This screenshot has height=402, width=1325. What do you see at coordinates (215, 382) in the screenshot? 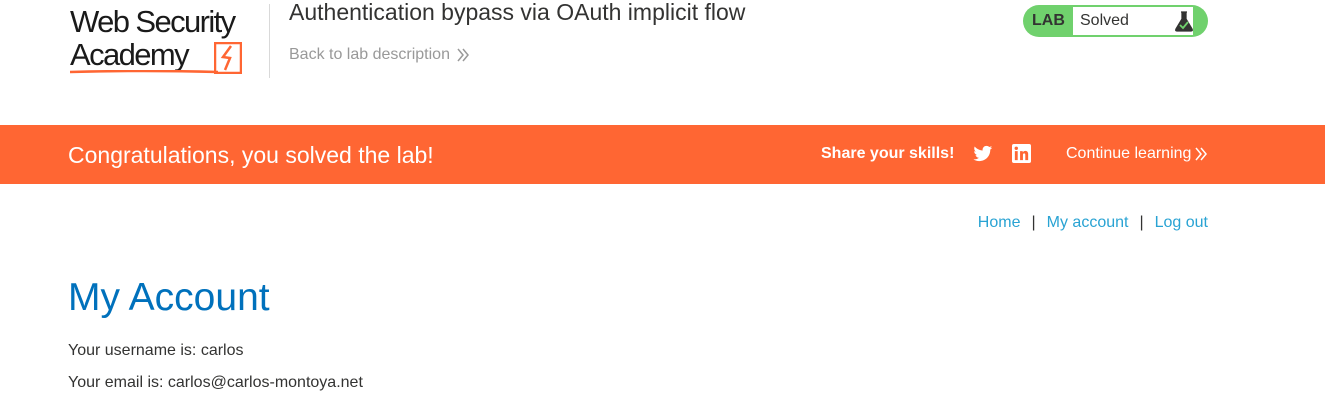
I see `email-text: Your email is: carlos@carlos-montoya.net` at bounding box center [215, 382].